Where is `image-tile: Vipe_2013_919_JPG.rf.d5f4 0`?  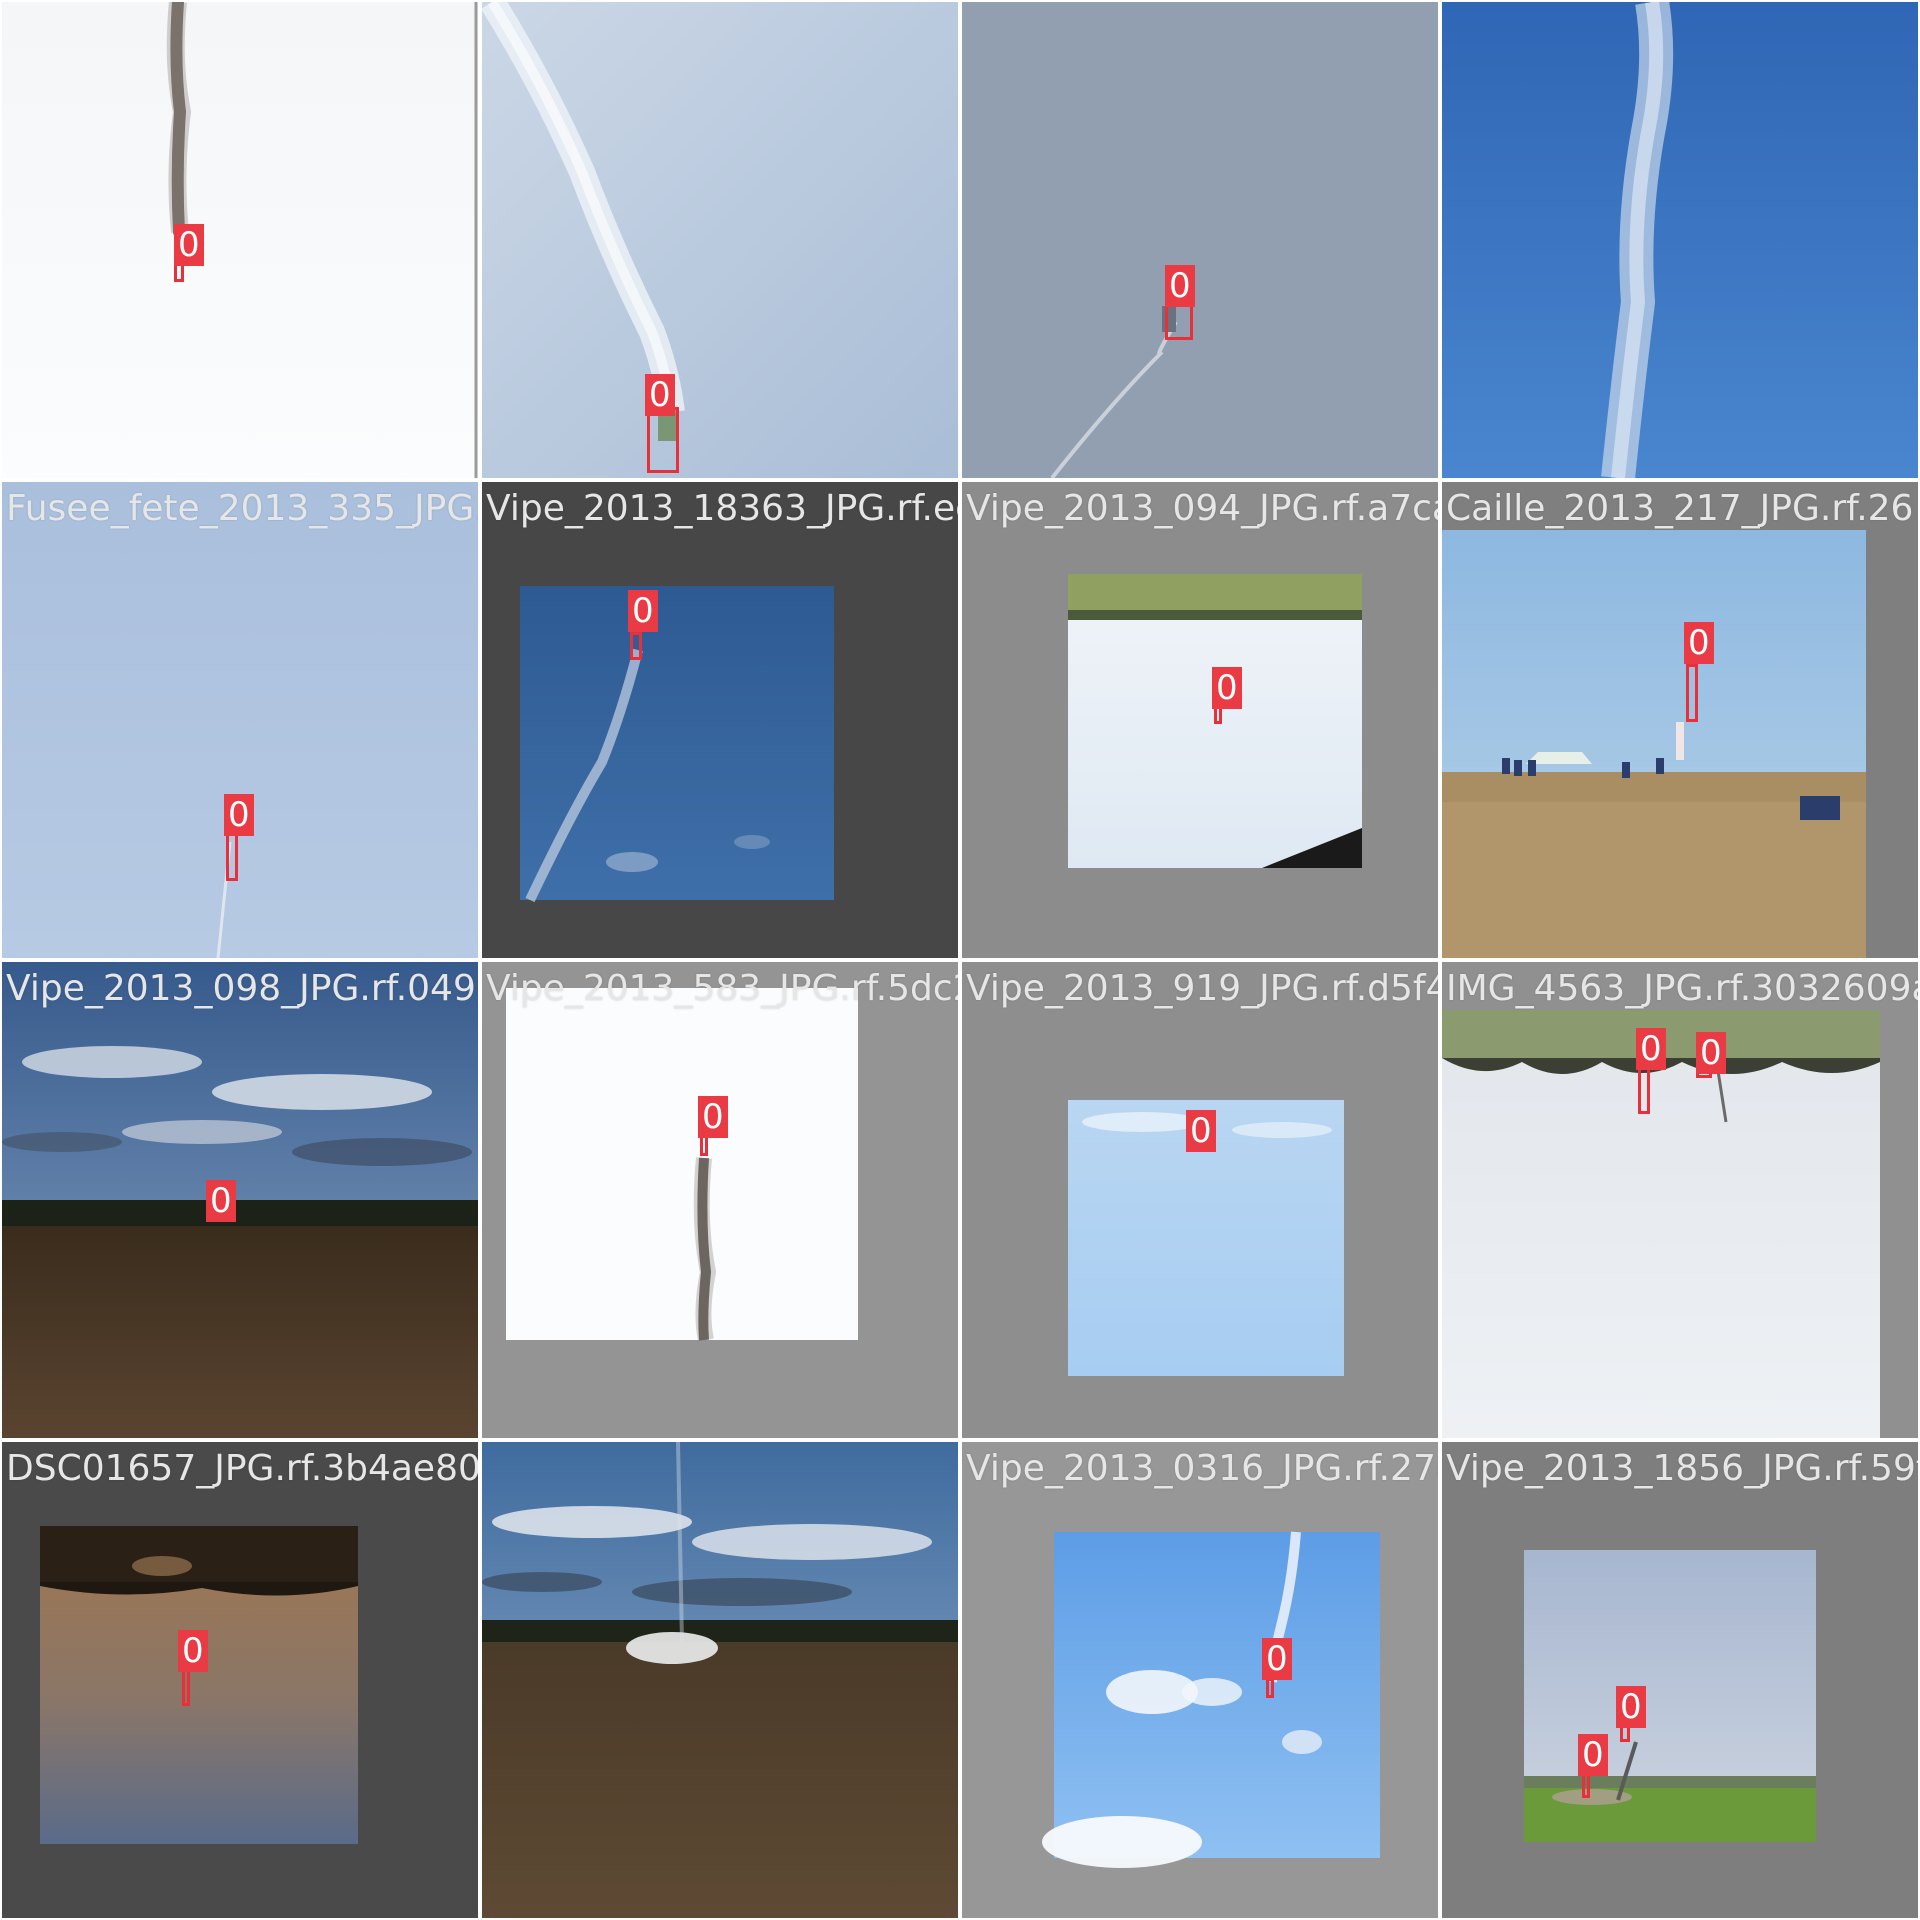
image-tile: Vipe_2013_919_JPG.rf.d5f4 0 is located at coordinates (1200, 1200).